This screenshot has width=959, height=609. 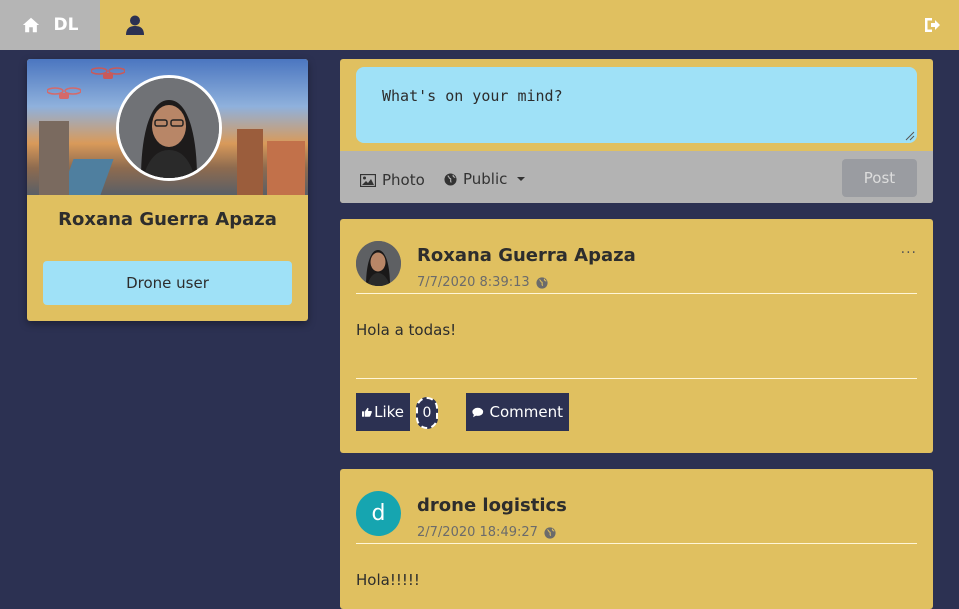 What do you see at coordinates (932, 25) in the screenshot?
I see `sign-out-icon` at bounding box center [932, 25].